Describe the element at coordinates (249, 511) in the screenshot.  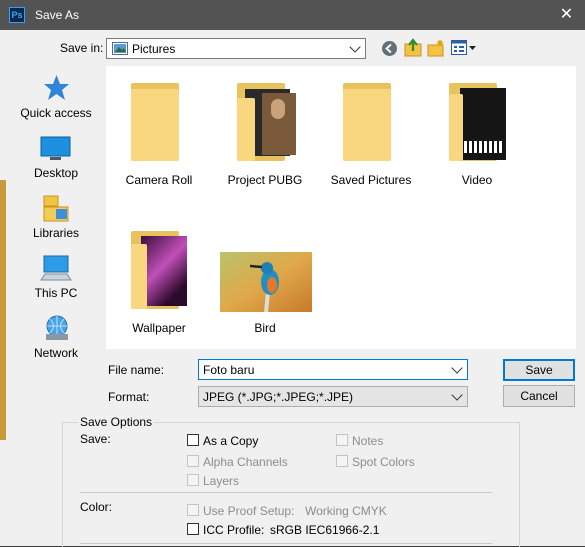
I see `use-proof-setup-label: Use Proof Setup:` at that location.